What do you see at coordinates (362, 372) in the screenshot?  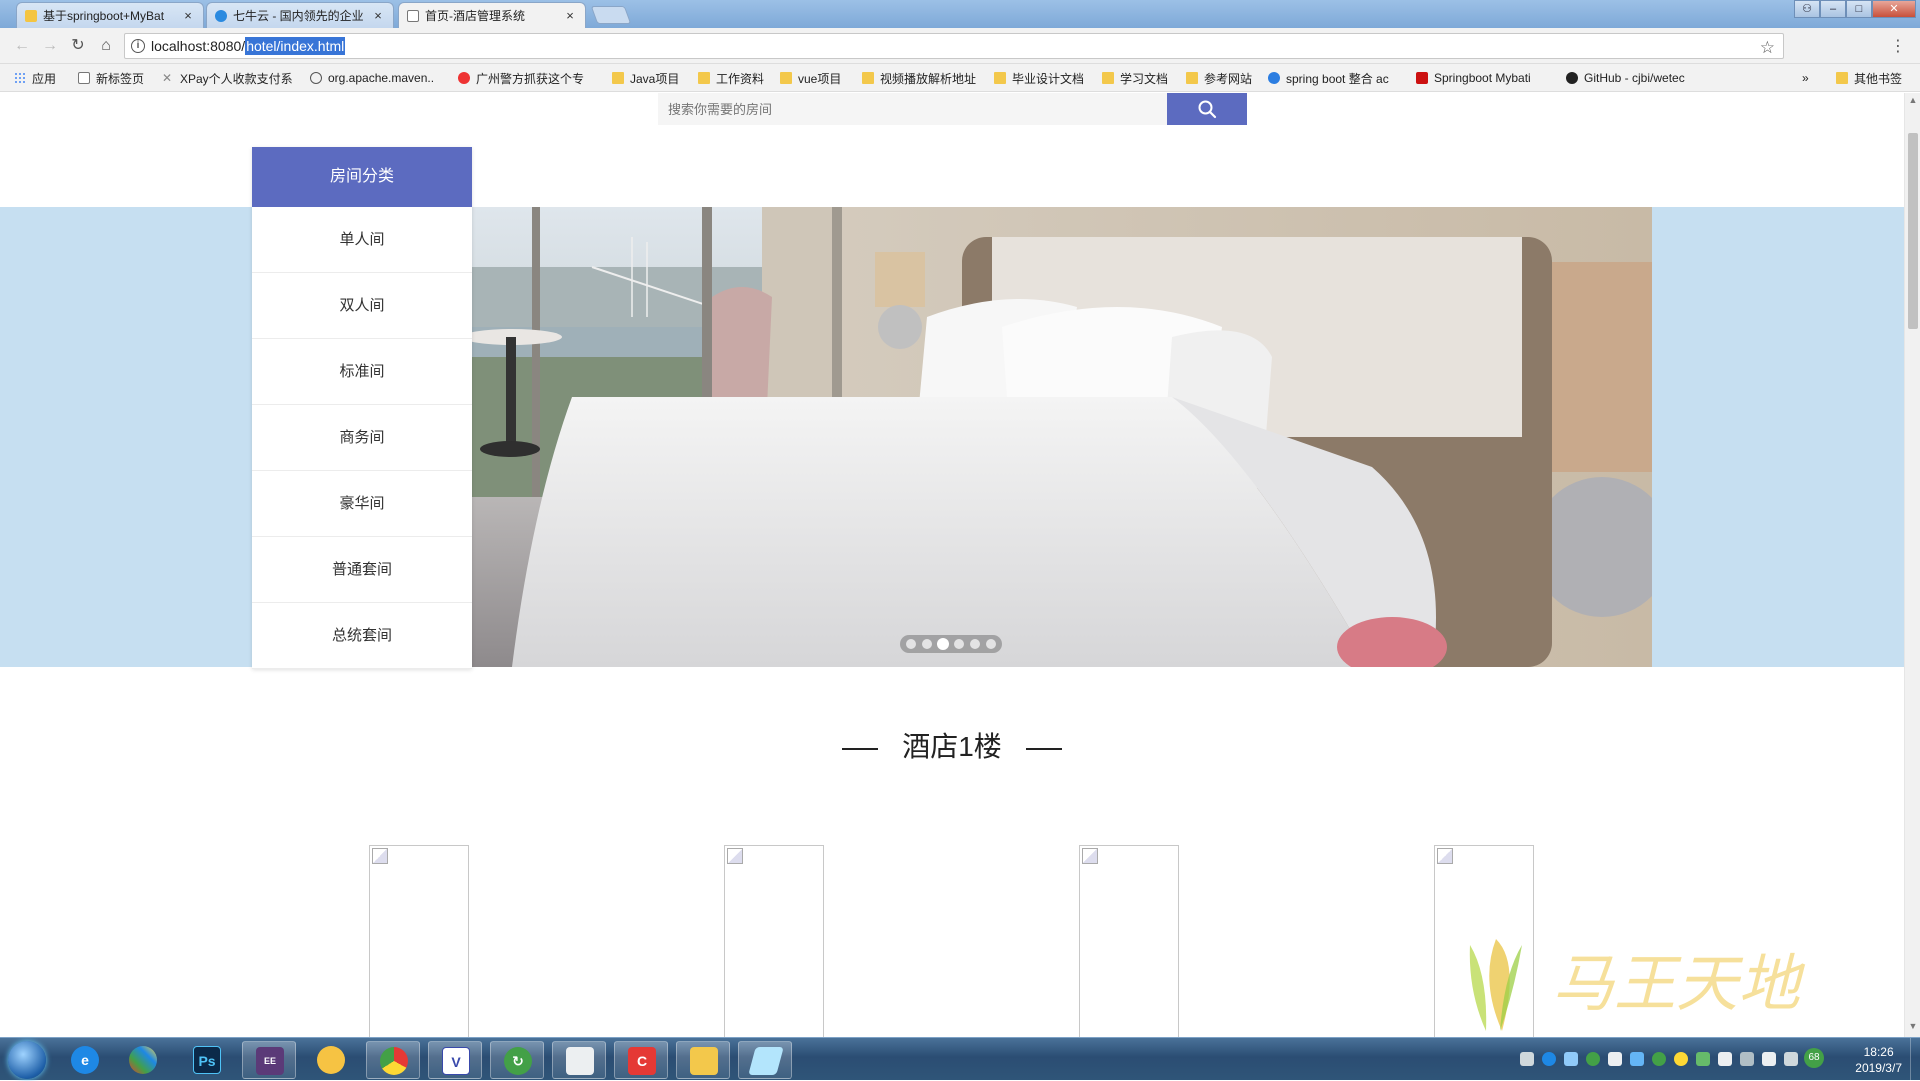 I see `category-standard-room: 标准间` at bounding box center [362, 372].